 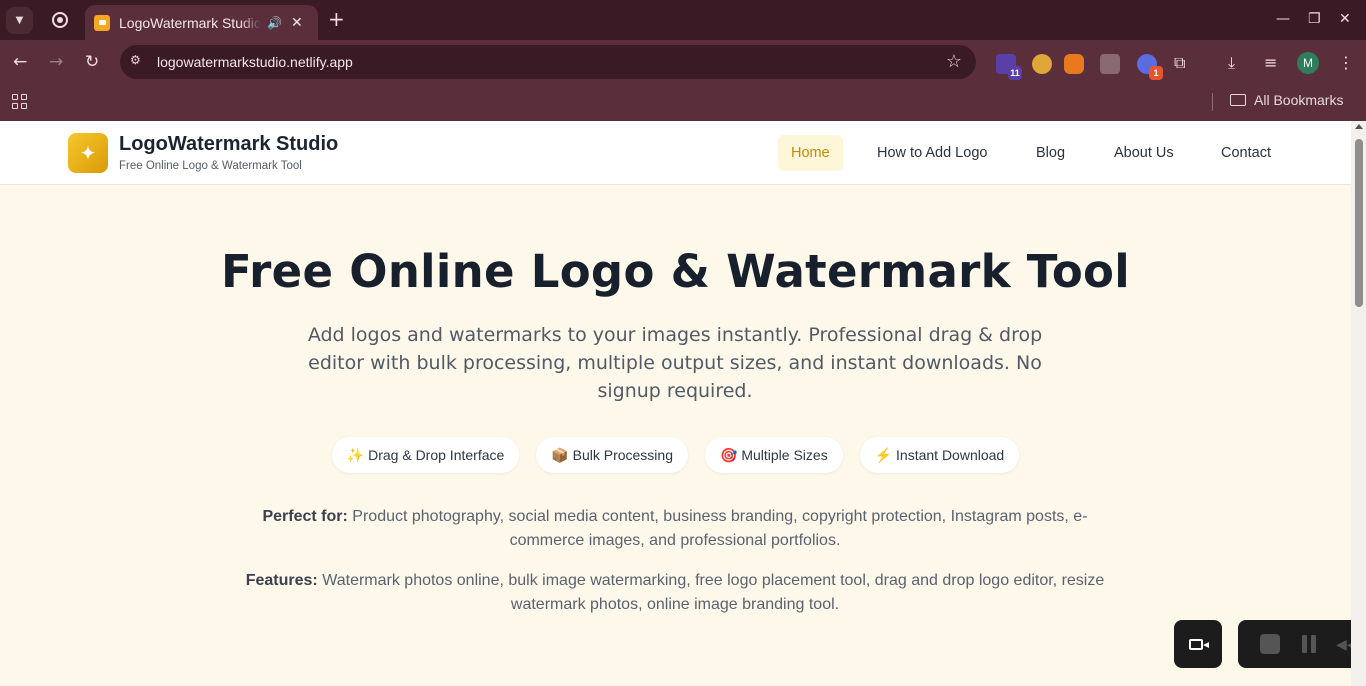 I want to click on media-controls-icon: ≡, so click(x=1270, y=62).